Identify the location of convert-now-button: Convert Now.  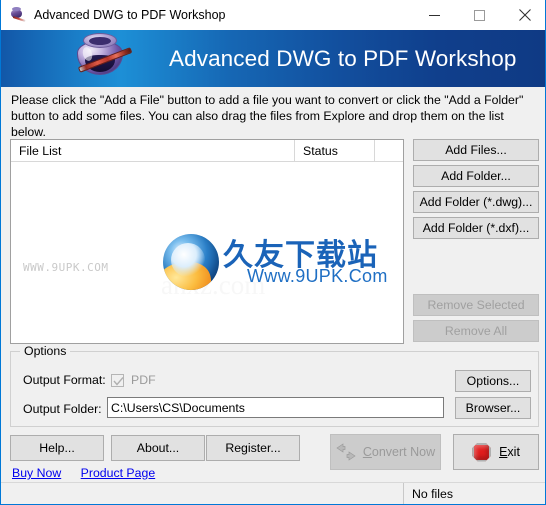
(385, 452).